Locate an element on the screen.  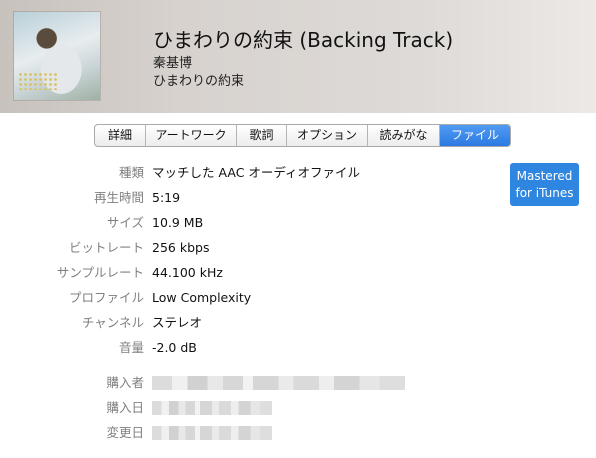
mastered-for-itunes-badge: Mastered for iTunes is located at coordinates (544, 184).